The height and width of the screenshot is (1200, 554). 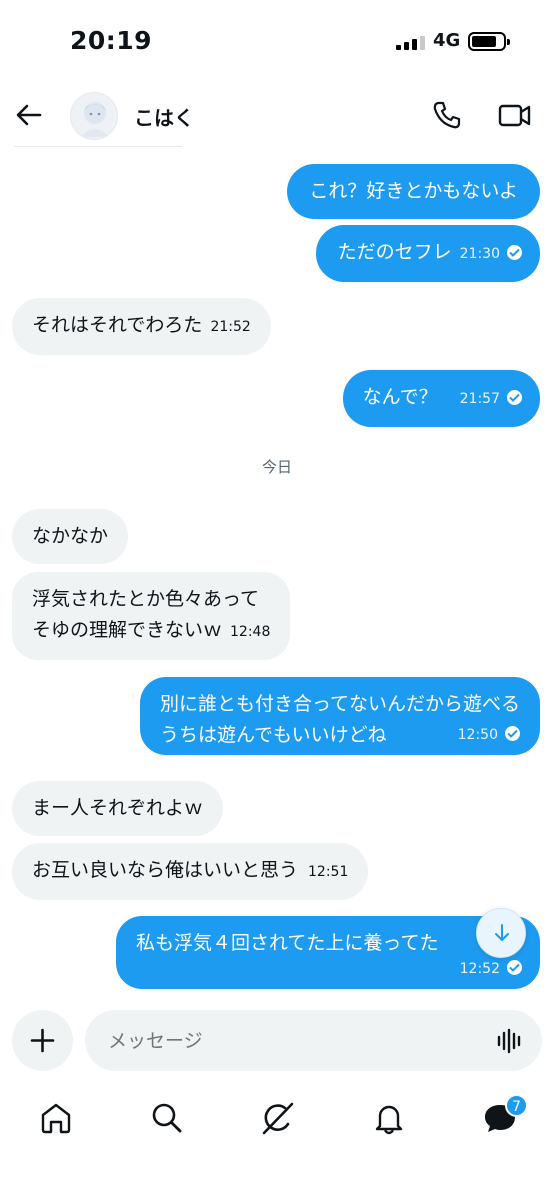 What do you see at coordinates (339, 704) in the screenshot?
I see `message-text-line: 別に誰とも付き合ってないんだから遊べる` at bounding box center [339, 704].